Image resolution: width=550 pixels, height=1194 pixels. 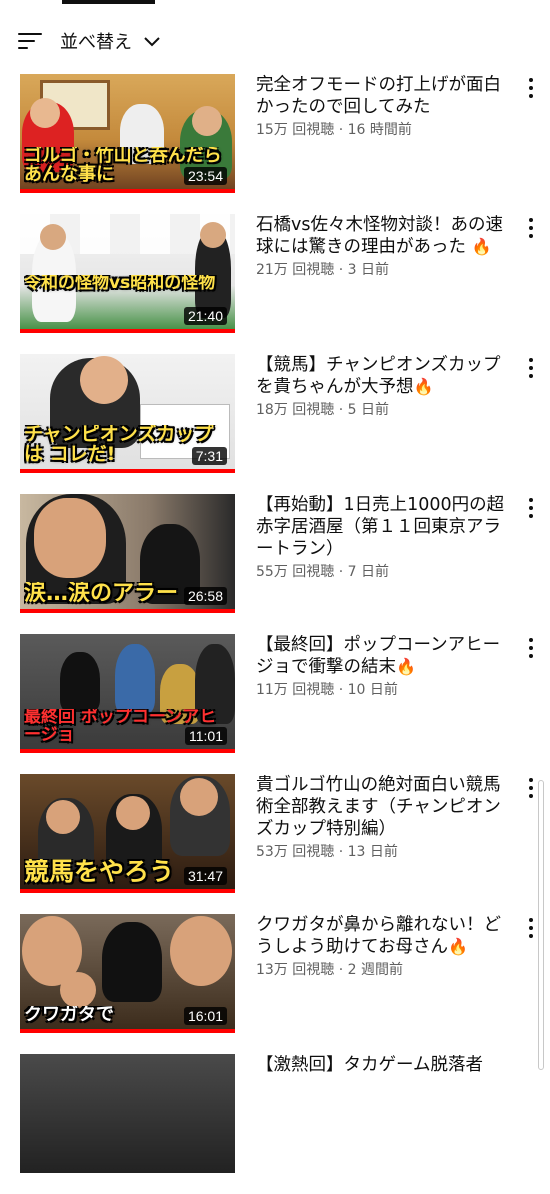 I want to click on video-duration: 7:31, so click(x=209, y=456).